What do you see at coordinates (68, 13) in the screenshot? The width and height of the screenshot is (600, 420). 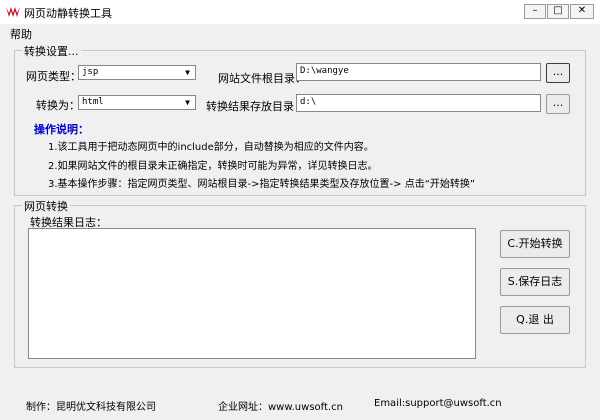 I see `window-title: 网页动静转换工具` at bounding box center [68, 13].